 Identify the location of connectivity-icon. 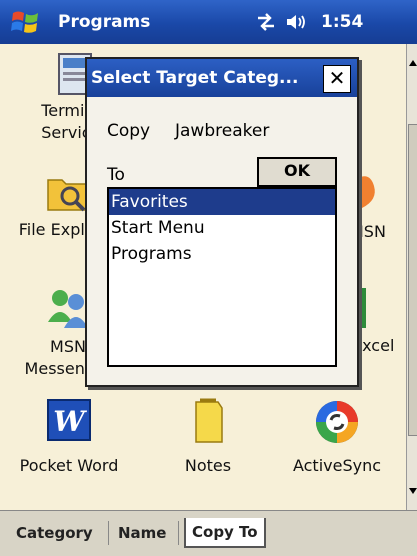
(266, 22).